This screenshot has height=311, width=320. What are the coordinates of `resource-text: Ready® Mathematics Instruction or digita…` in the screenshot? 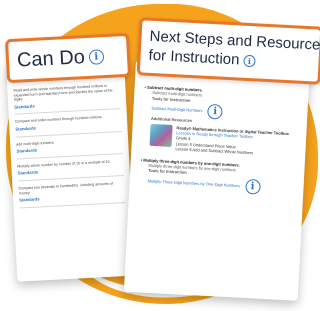 It's located at (236, 141).